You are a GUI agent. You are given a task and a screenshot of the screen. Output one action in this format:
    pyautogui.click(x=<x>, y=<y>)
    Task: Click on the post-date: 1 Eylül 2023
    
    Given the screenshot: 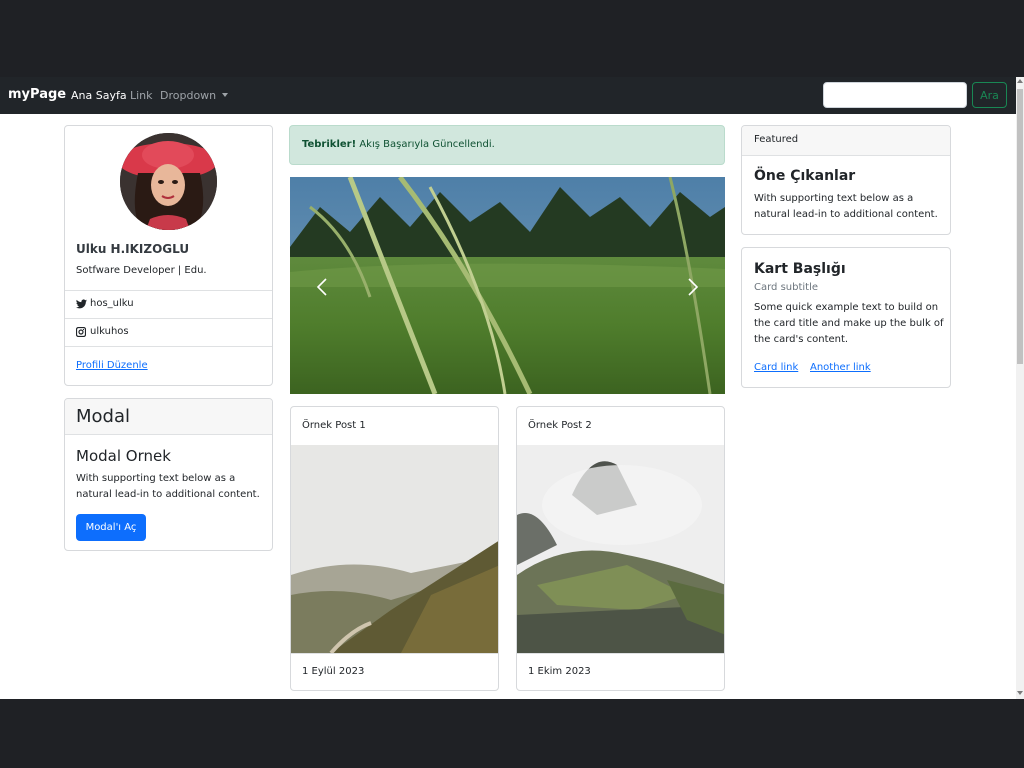 What is the action you would take?
    pyautogui.click(x=333, y=671)
    